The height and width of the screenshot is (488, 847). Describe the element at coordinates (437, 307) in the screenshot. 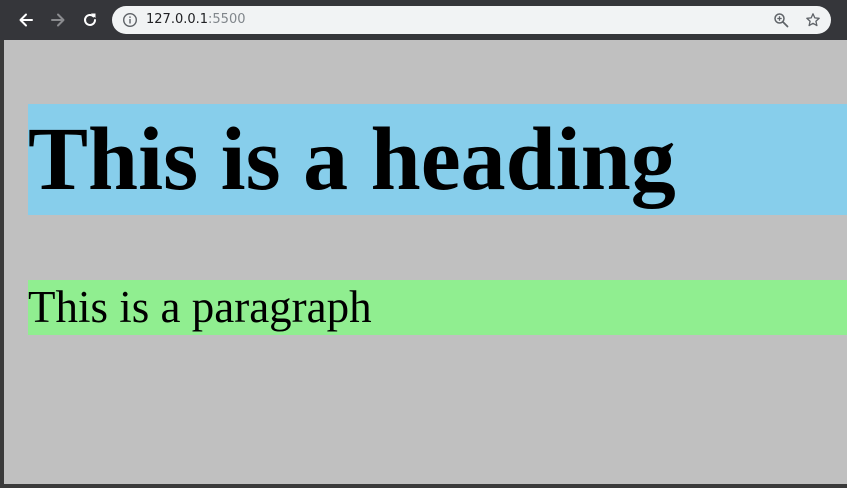

I see `page-paragraph: This is a paragraph` at that location.